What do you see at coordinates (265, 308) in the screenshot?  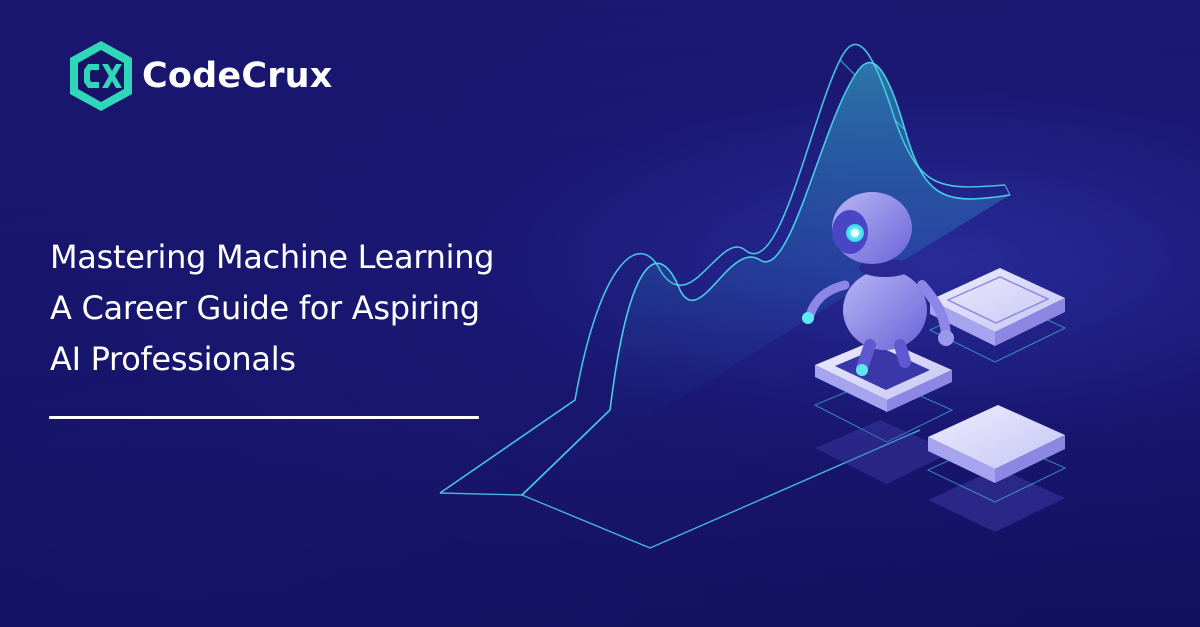 I see `headline-line-2: A Career Guide for Aspiring` at bounding box center [265, 308].